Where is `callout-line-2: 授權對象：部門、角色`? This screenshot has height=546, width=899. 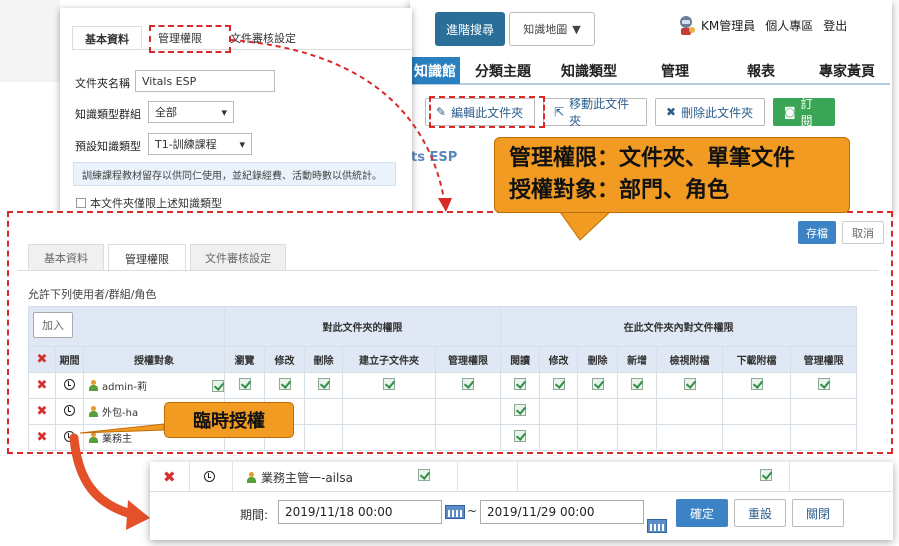 callout-line-2: 授權對象：部門、角色 is located at coordinates (619, 190).